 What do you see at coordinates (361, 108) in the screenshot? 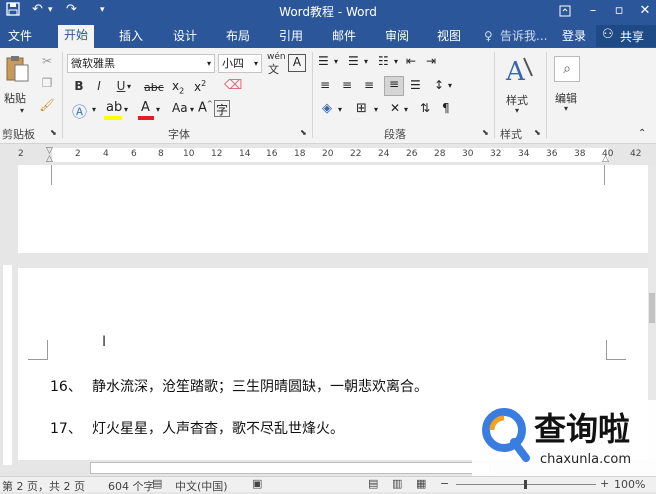
I see `borders-icon: ⊞` at bounding box center [361, 108].